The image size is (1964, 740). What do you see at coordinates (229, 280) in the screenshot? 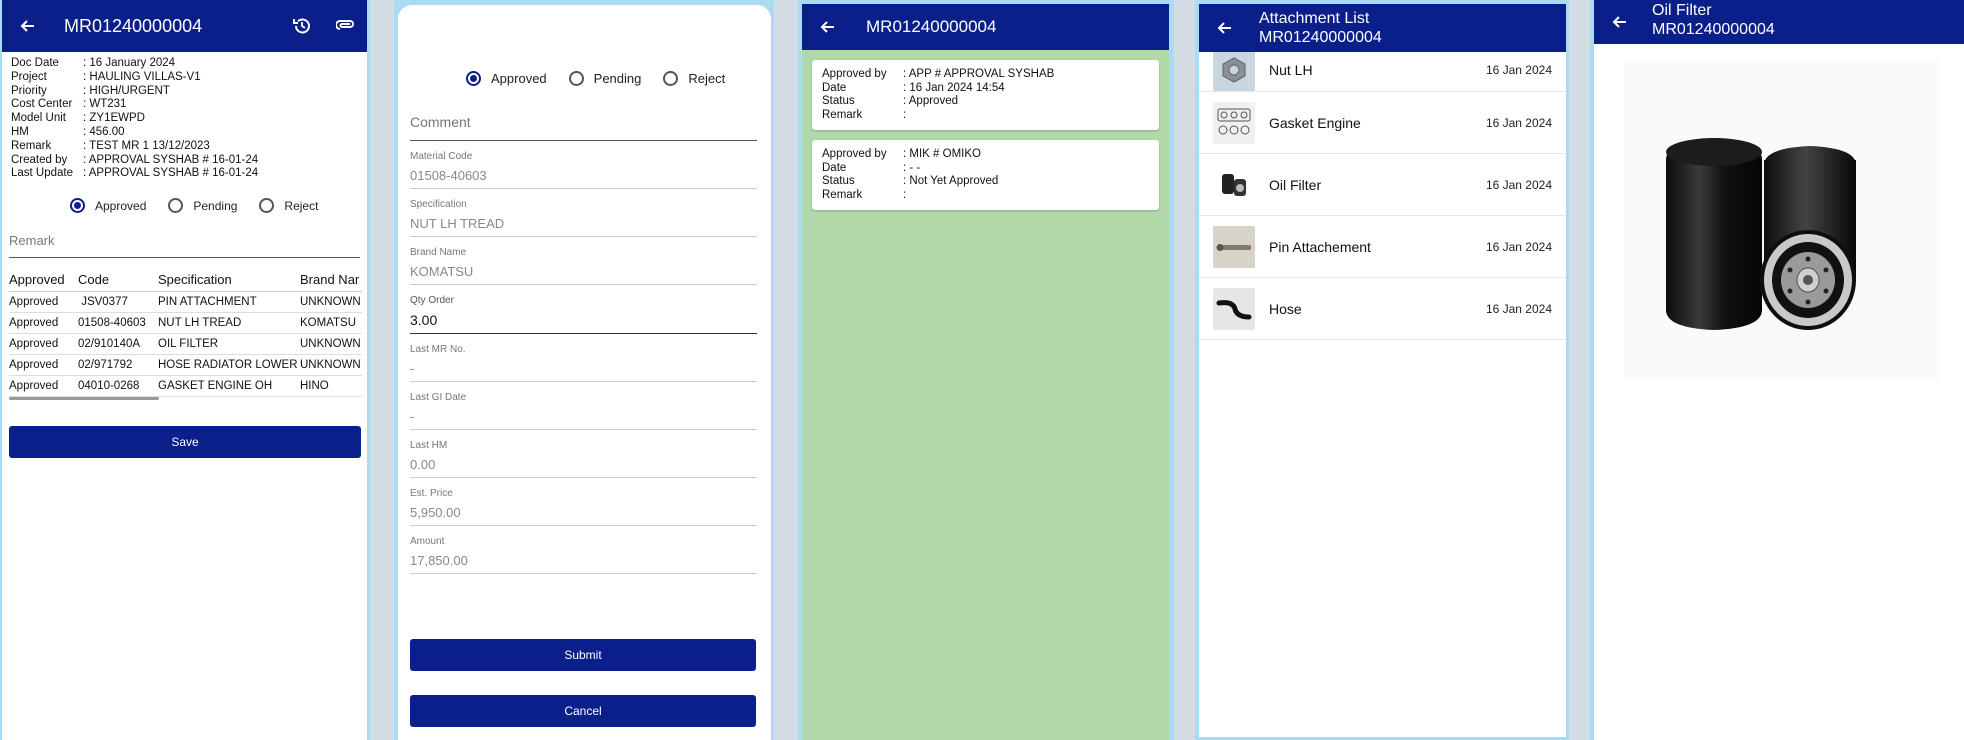
I see `column-header: Specification` at bounding box center [229, 280].